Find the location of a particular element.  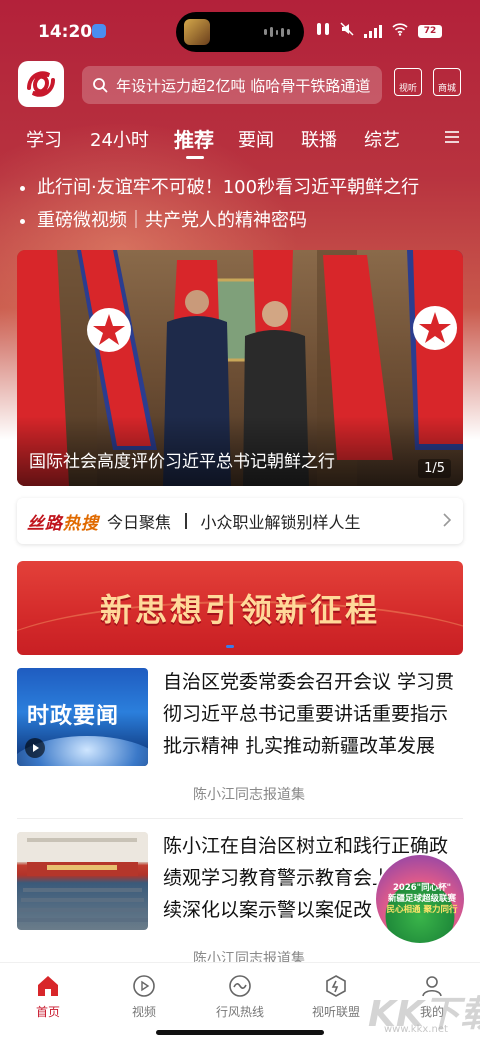

banner-text: 新思想引领新征程 is located at coordinates (239, 610).